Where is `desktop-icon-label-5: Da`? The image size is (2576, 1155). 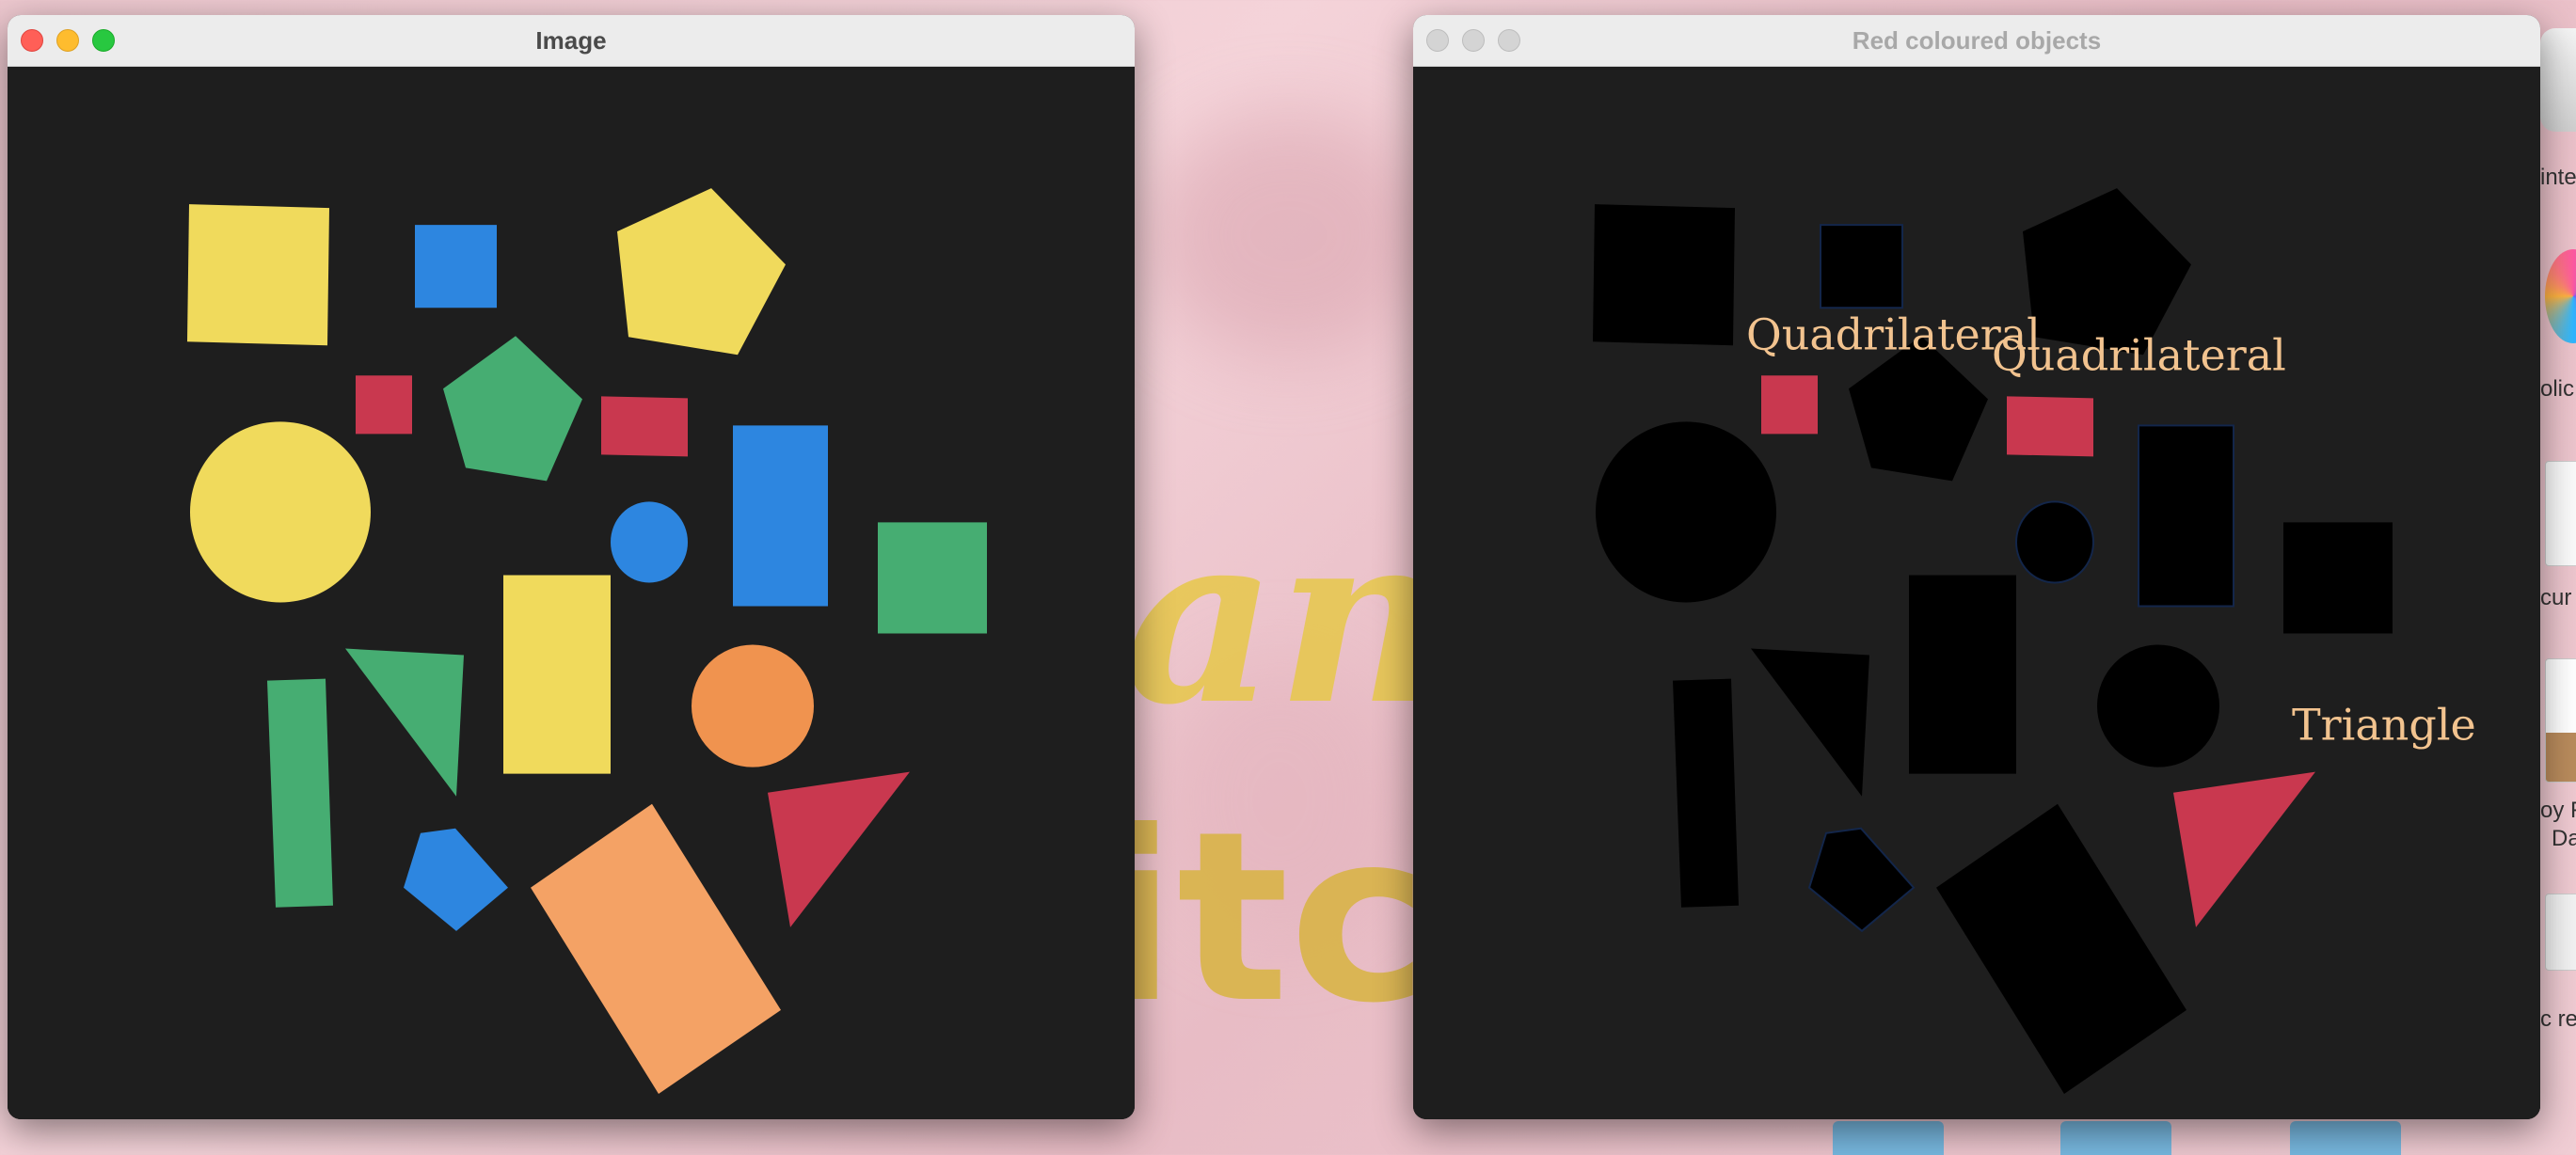
desktop-icon-label-5: Da is located at coordinates (2564, 838).